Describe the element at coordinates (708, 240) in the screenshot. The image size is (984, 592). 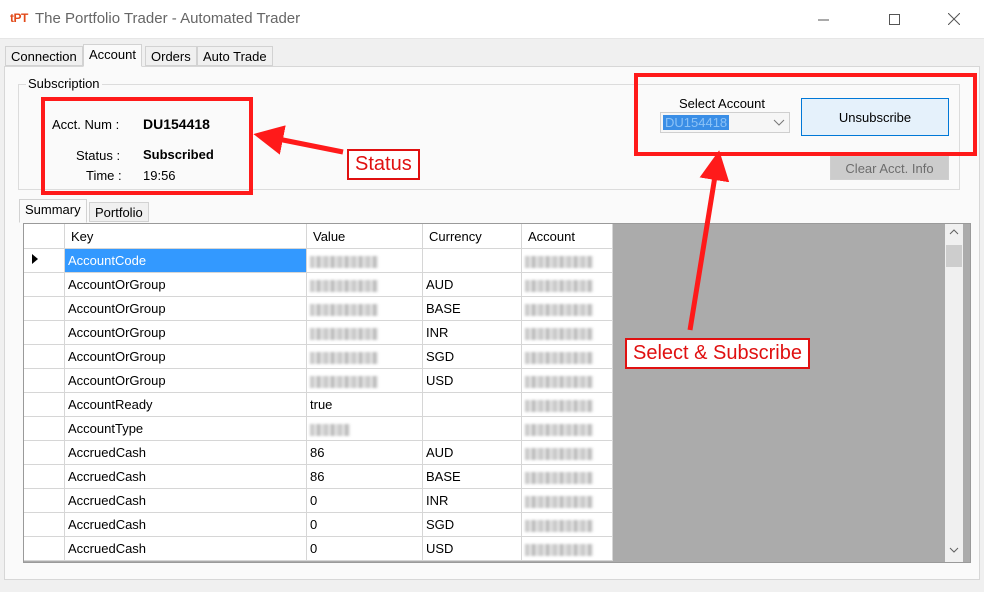
I see `subscribe-arrow` at that location.